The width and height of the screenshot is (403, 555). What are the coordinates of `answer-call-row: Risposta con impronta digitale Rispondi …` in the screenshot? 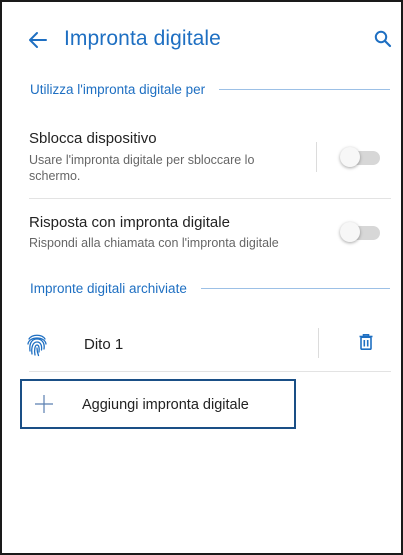 It's located at (201, 233).